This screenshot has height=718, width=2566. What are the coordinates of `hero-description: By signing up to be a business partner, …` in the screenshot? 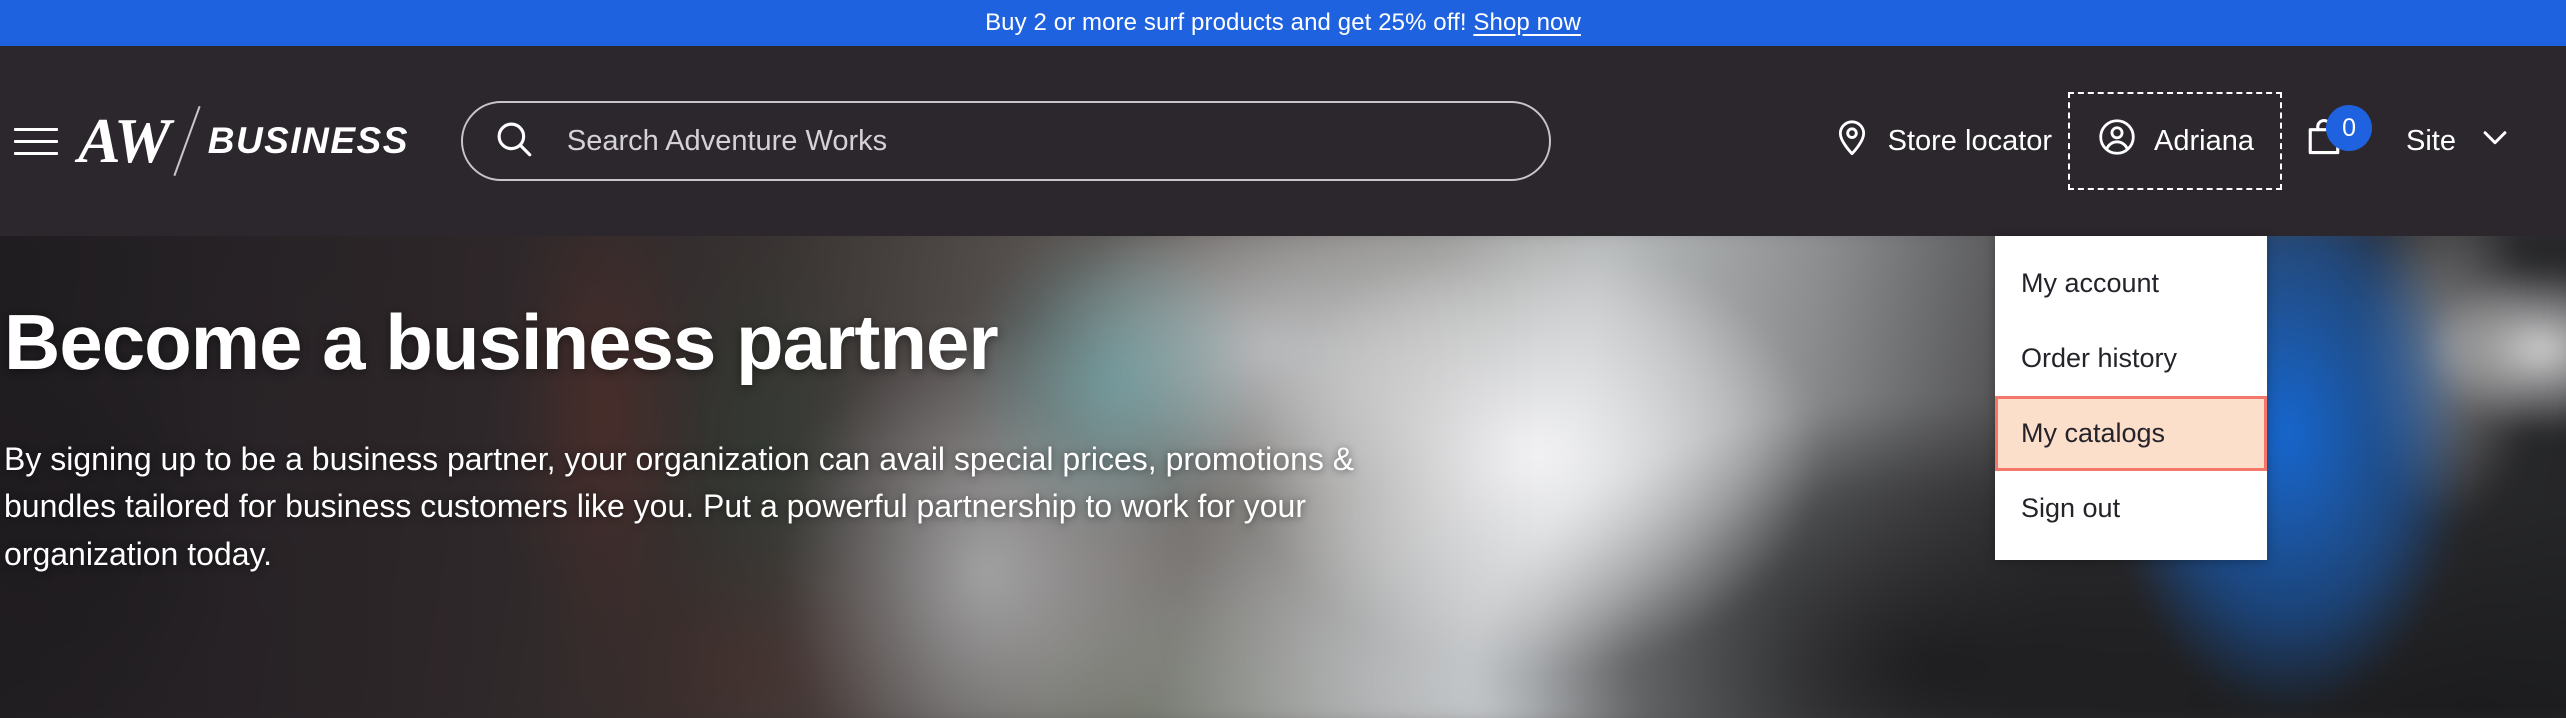 It's located at (679, 506).